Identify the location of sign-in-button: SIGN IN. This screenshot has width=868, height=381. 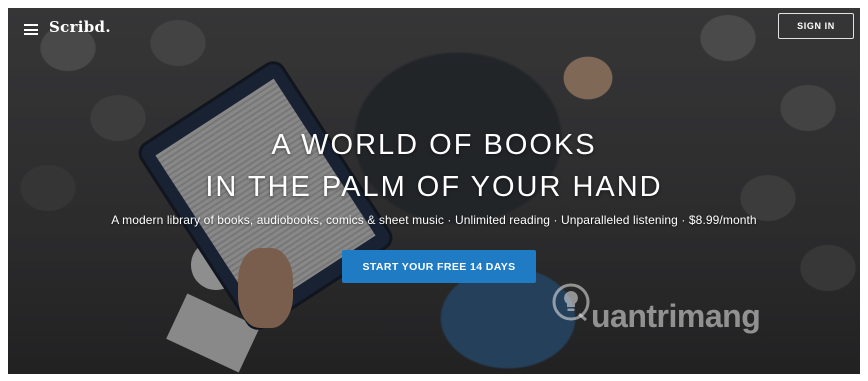
(816, 26).